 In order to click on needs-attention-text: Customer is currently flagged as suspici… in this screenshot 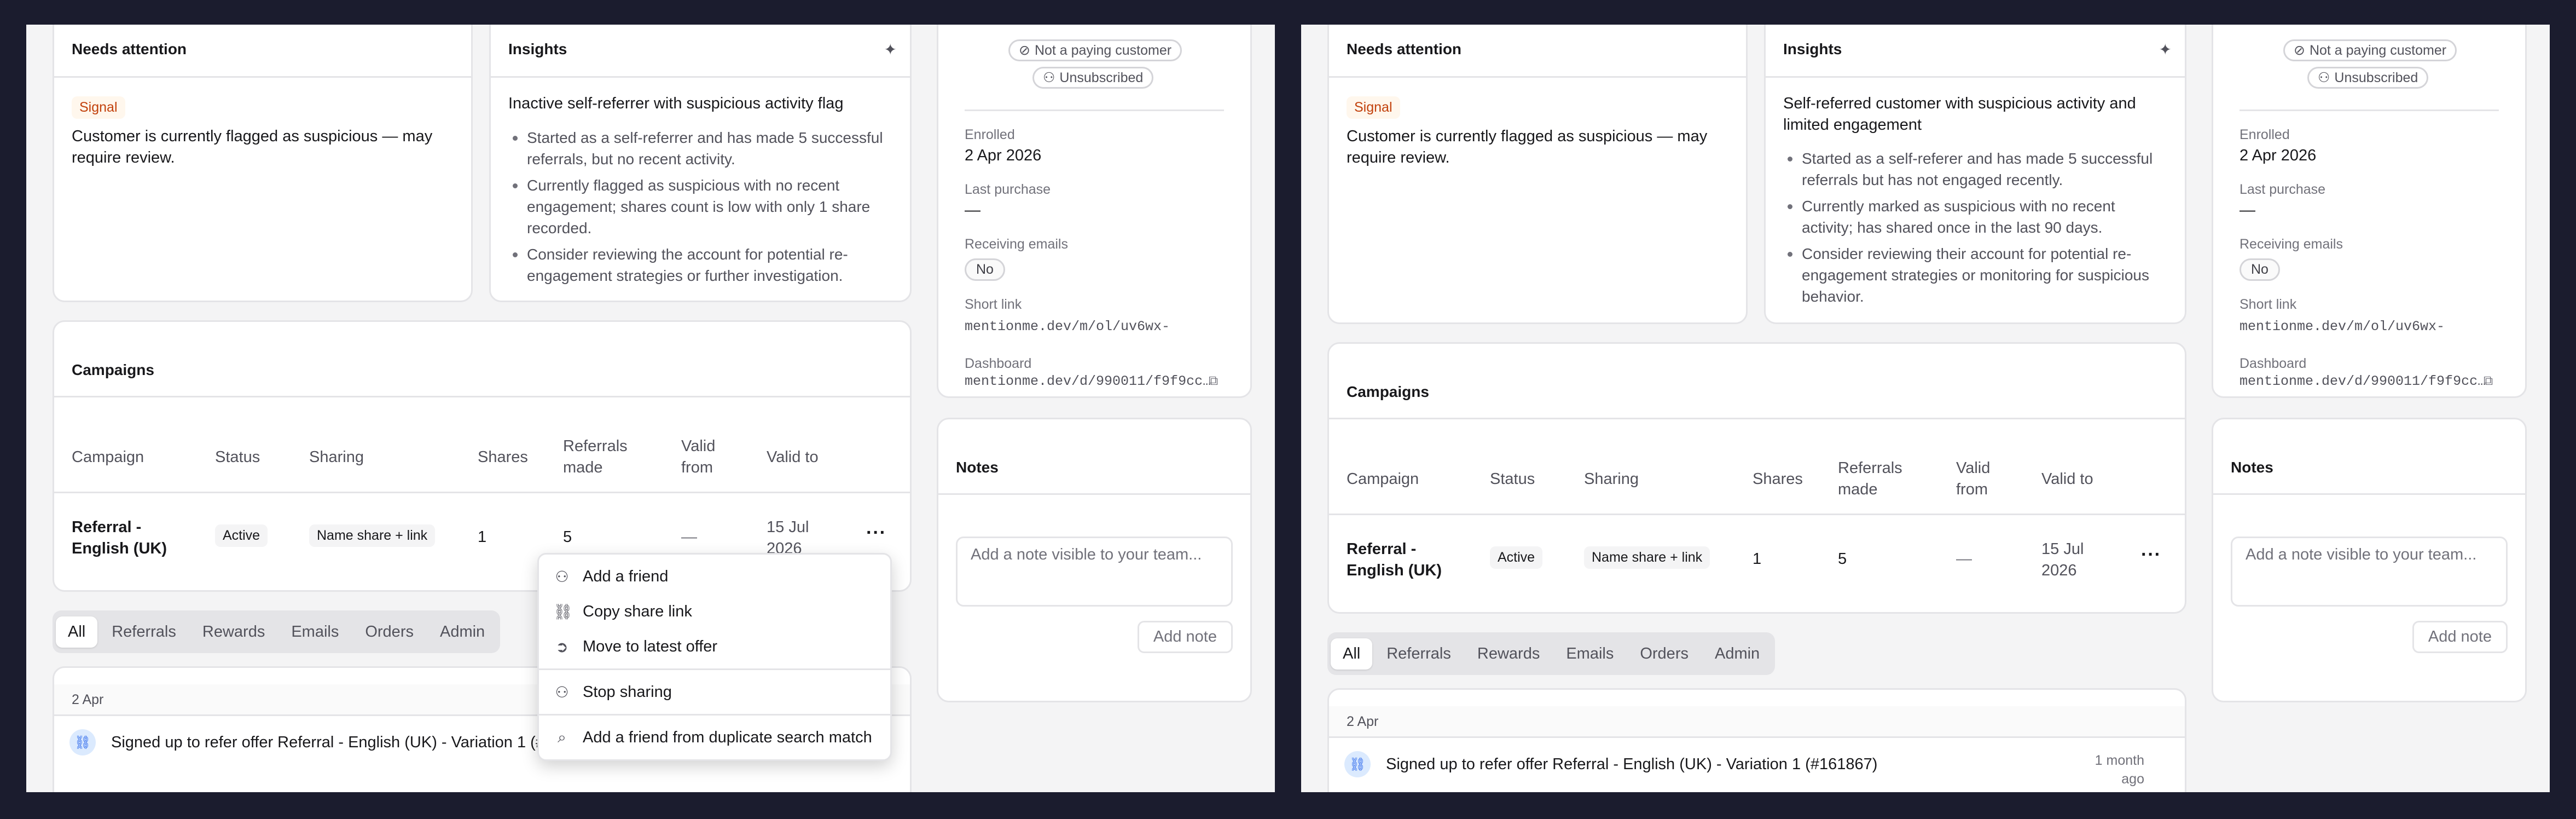, I will do `click(252, 147)`.